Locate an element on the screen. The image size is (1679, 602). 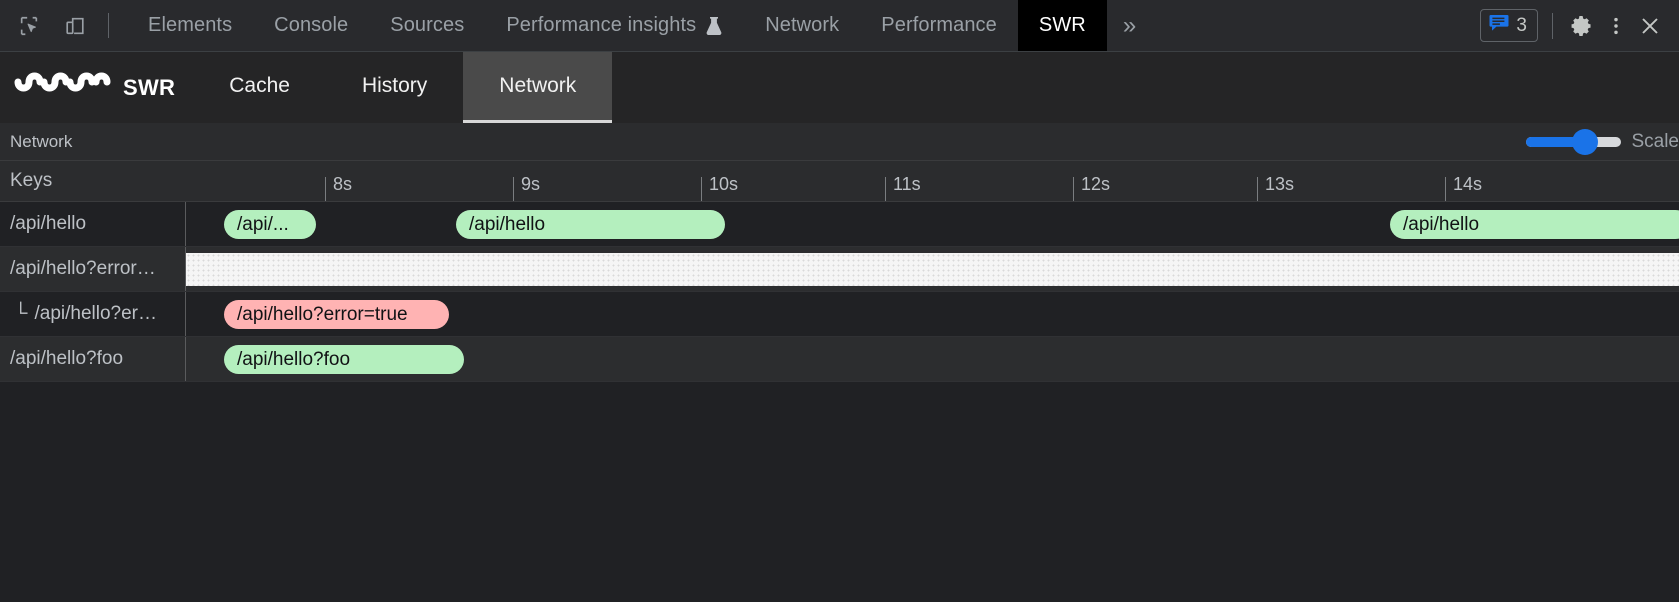
network-row: /api/hello/api/... /api/hello/api/hello is located at coordinates (839, 224).